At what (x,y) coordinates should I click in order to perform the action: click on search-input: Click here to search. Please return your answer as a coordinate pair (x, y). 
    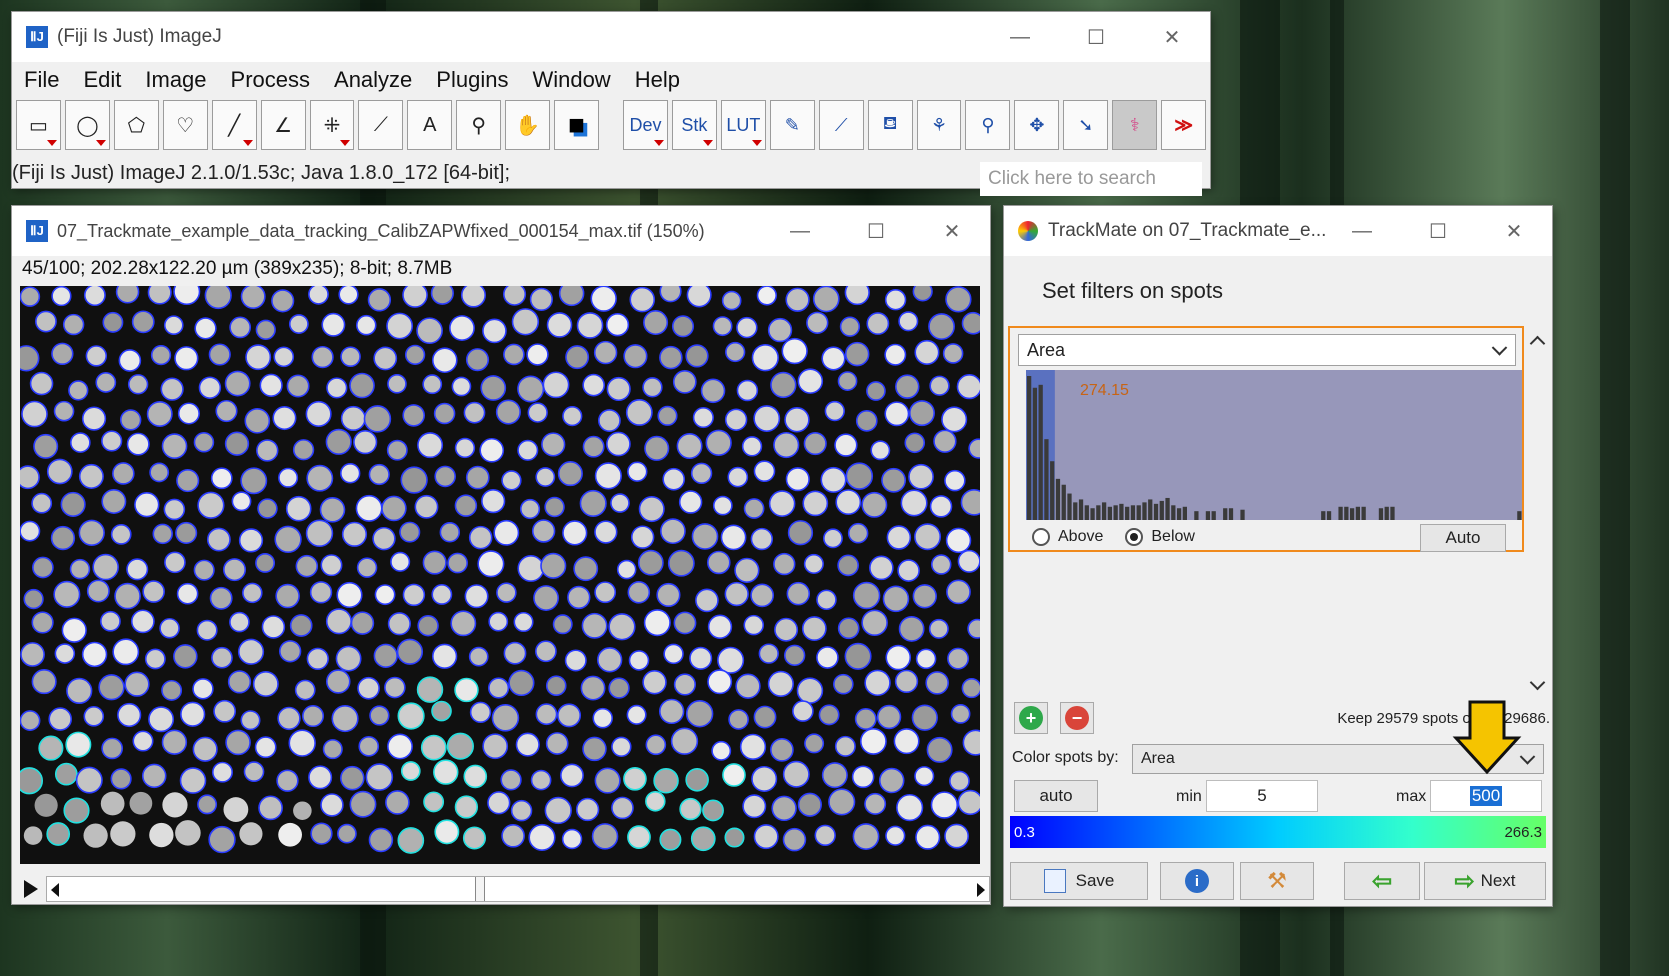
    Looking at the image, I should click on (1091, 179).